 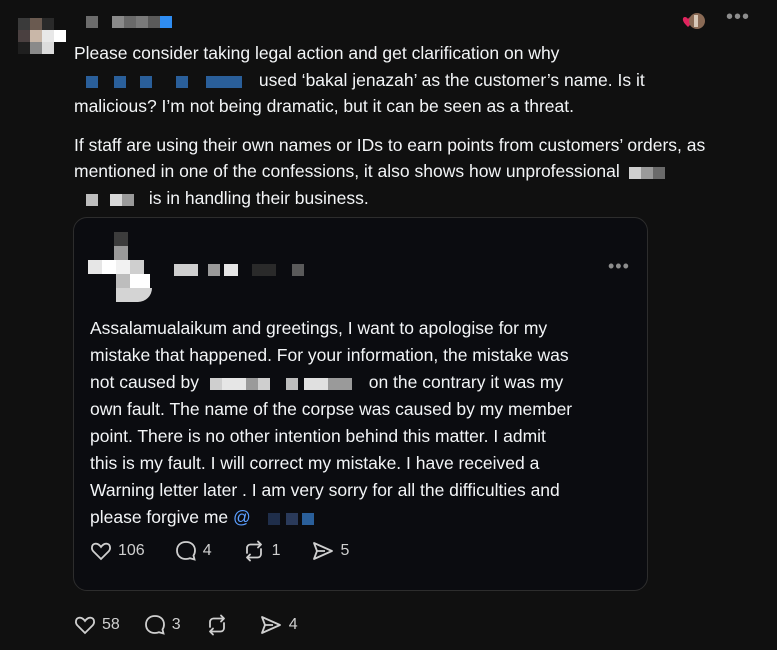 What do you see at coordinates (466, 382) in the screenshot?
I see `quoted-line: on the contrary it was my` at bounding box center [466, 382].